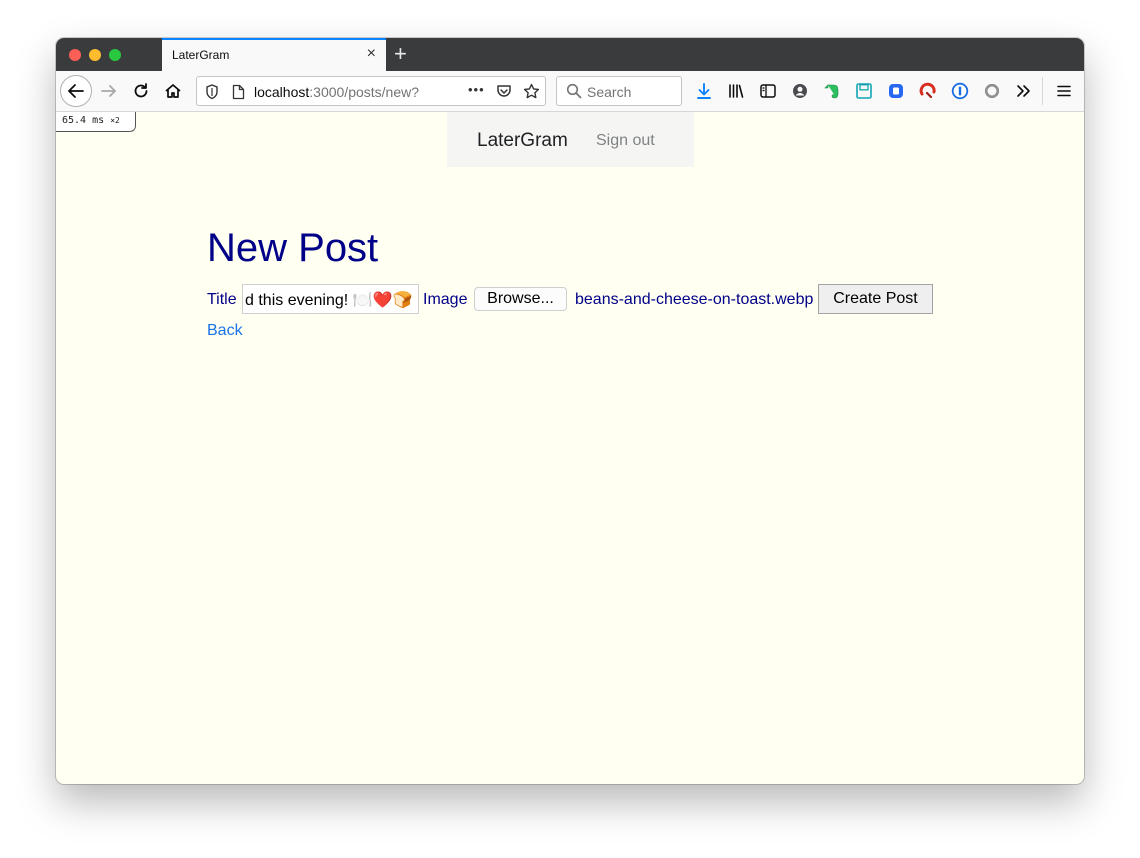 The height and width of the screenshot is (858, 1140). What do you see at coordinates (704, 91) in the screenshot?
I see `download-icon` at bounding box center [704, 91].